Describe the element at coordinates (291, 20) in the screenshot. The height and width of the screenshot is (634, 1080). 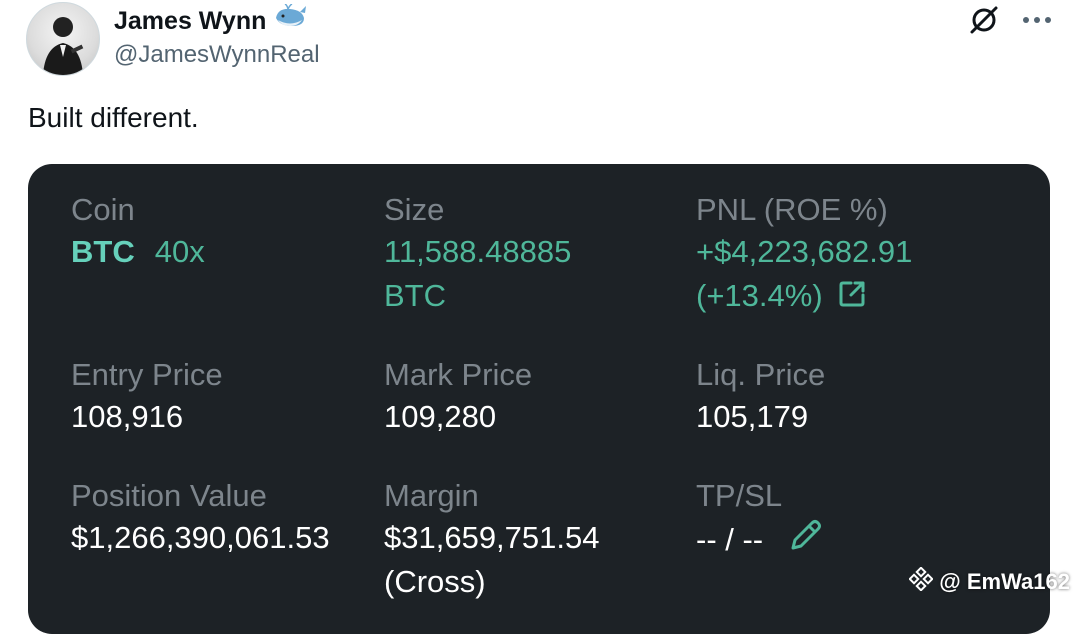
I see `whale-emoji-icon` at that location.